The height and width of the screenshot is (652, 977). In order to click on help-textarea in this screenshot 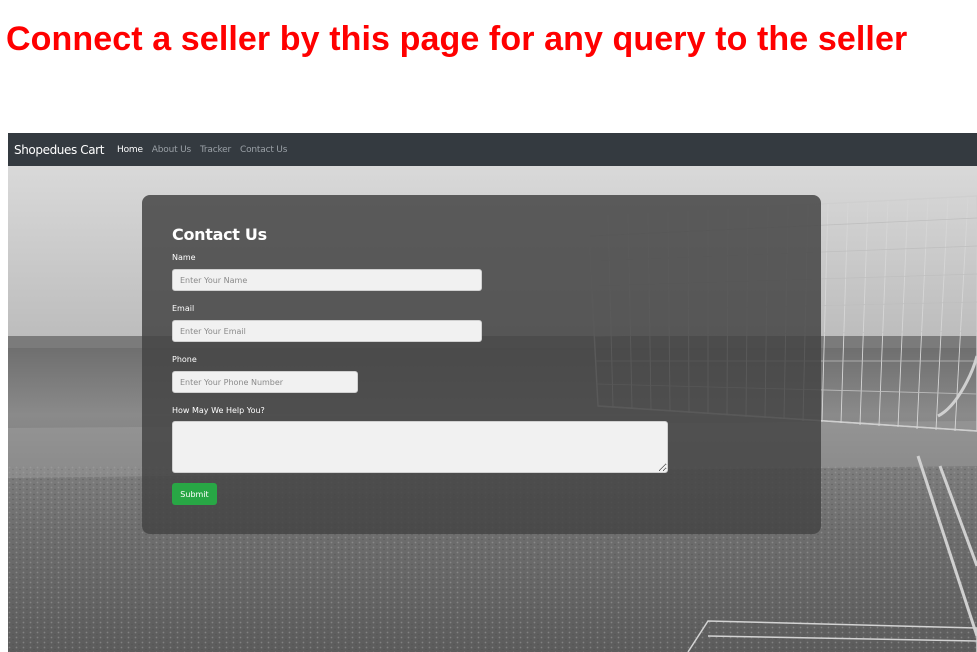, I will do `click(420, 447)`.